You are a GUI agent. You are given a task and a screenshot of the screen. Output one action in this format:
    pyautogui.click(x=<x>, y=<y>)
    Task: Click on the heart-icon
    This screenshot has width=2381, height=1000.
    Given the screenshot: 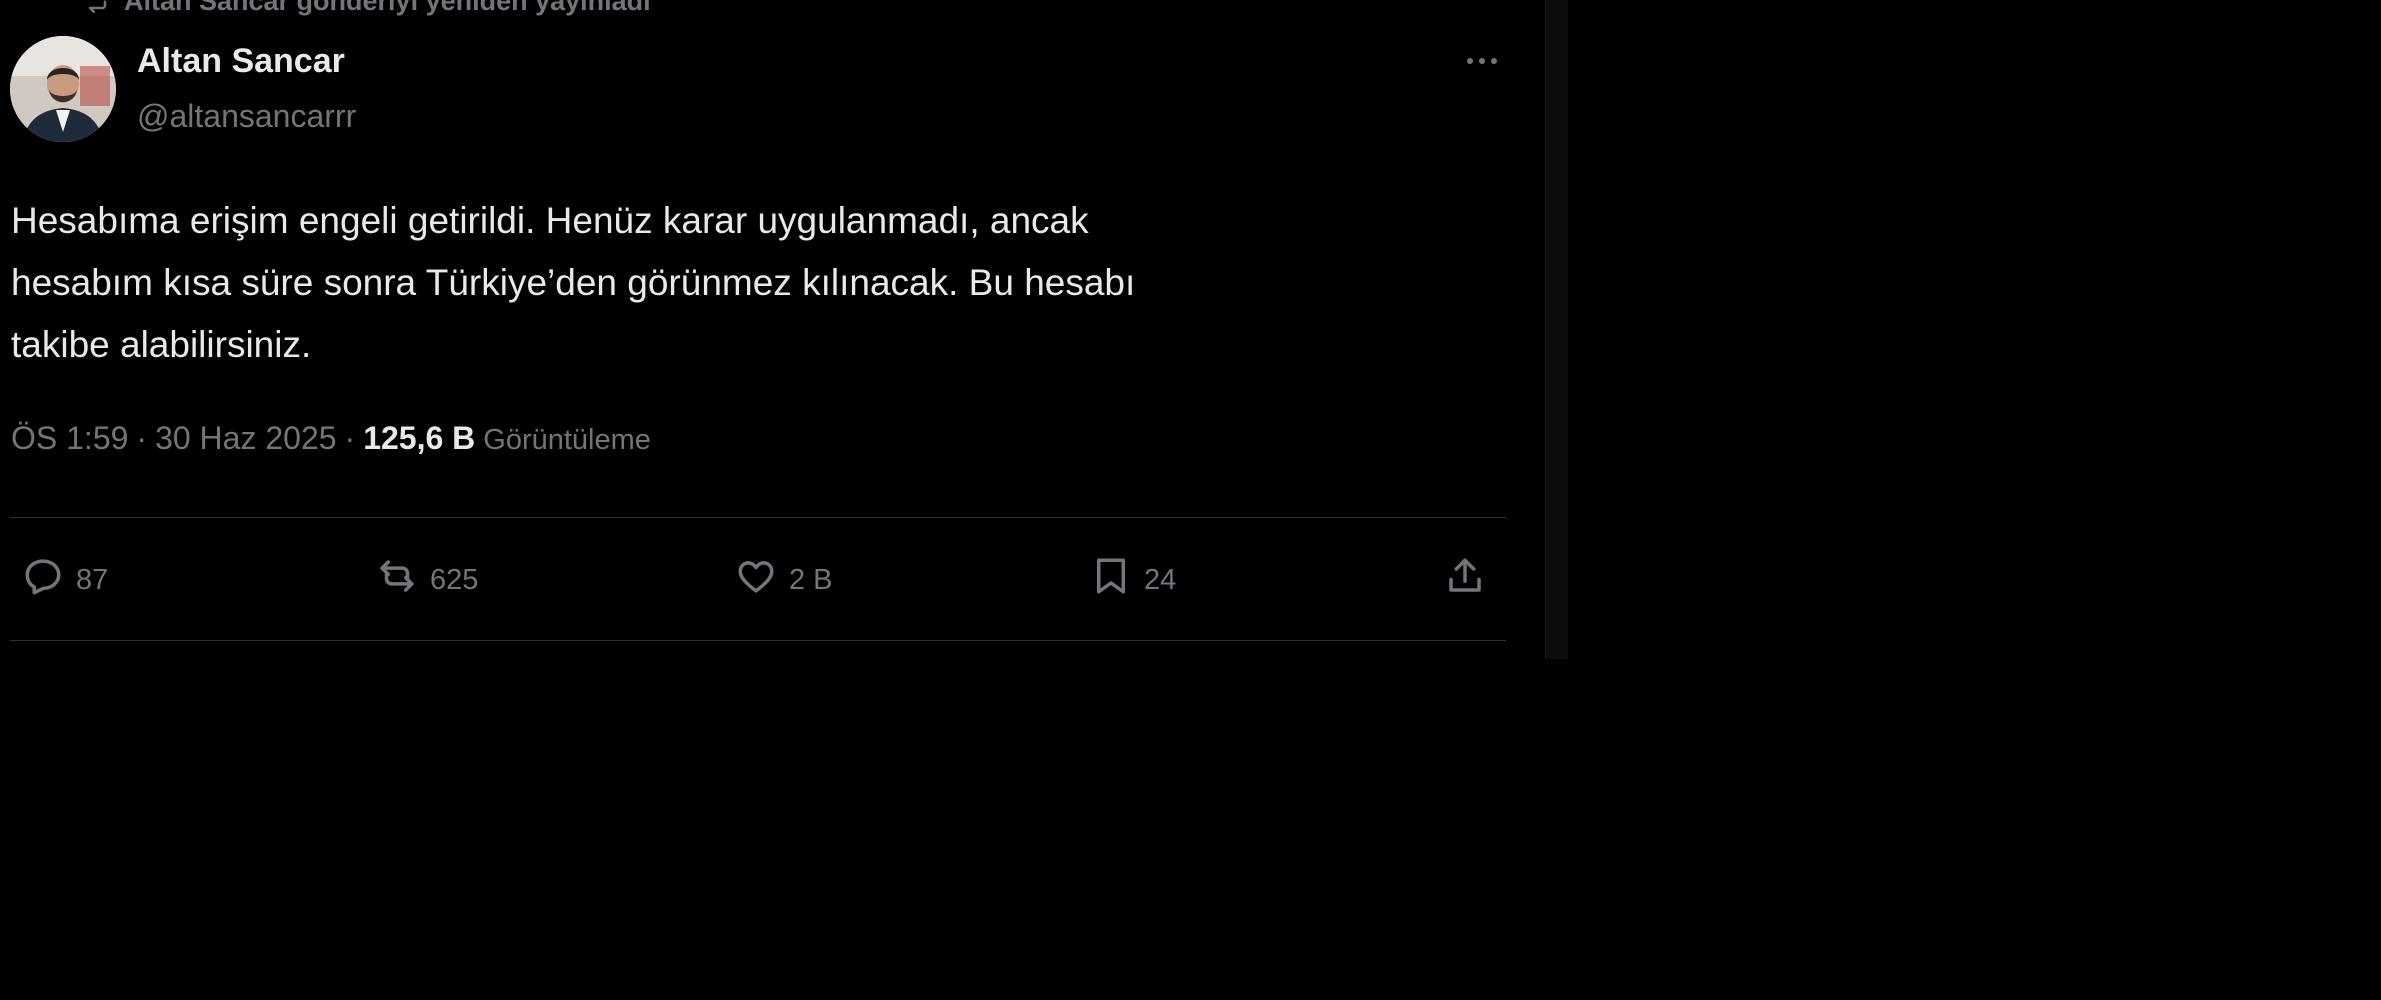 What is the action you would take?
    pyautogui.click(x=756, y=580)
    